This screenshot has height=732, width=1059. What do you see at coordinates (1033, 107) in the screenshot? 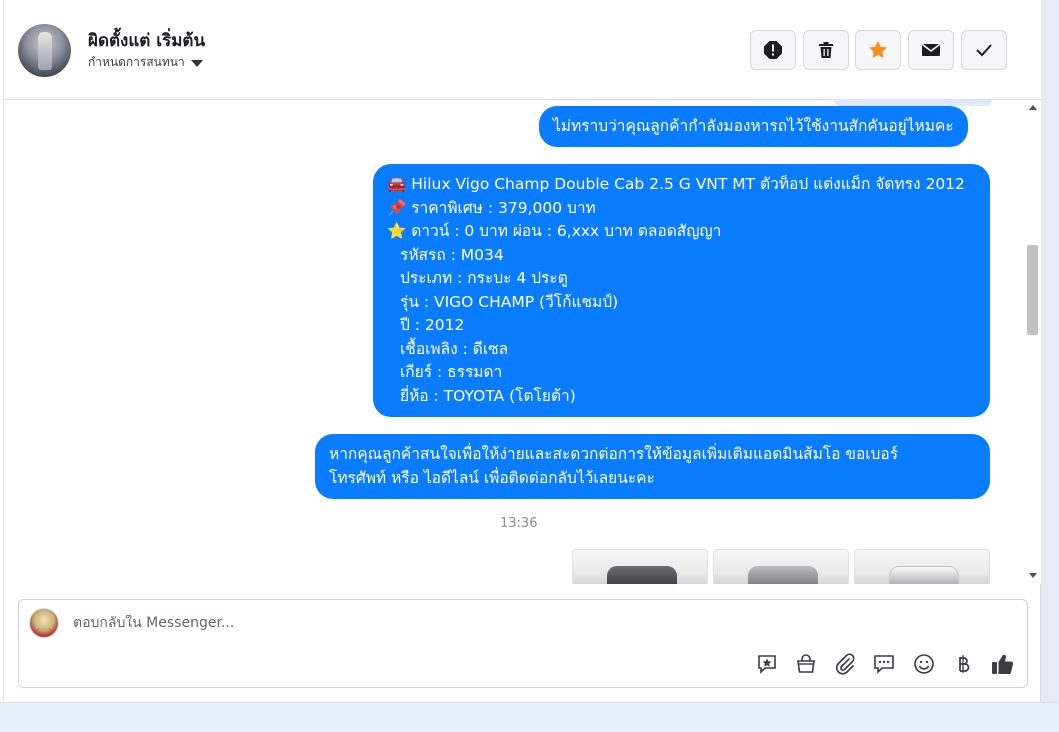
I see `scroll-up-icon` at bounding box center [1033, 107].